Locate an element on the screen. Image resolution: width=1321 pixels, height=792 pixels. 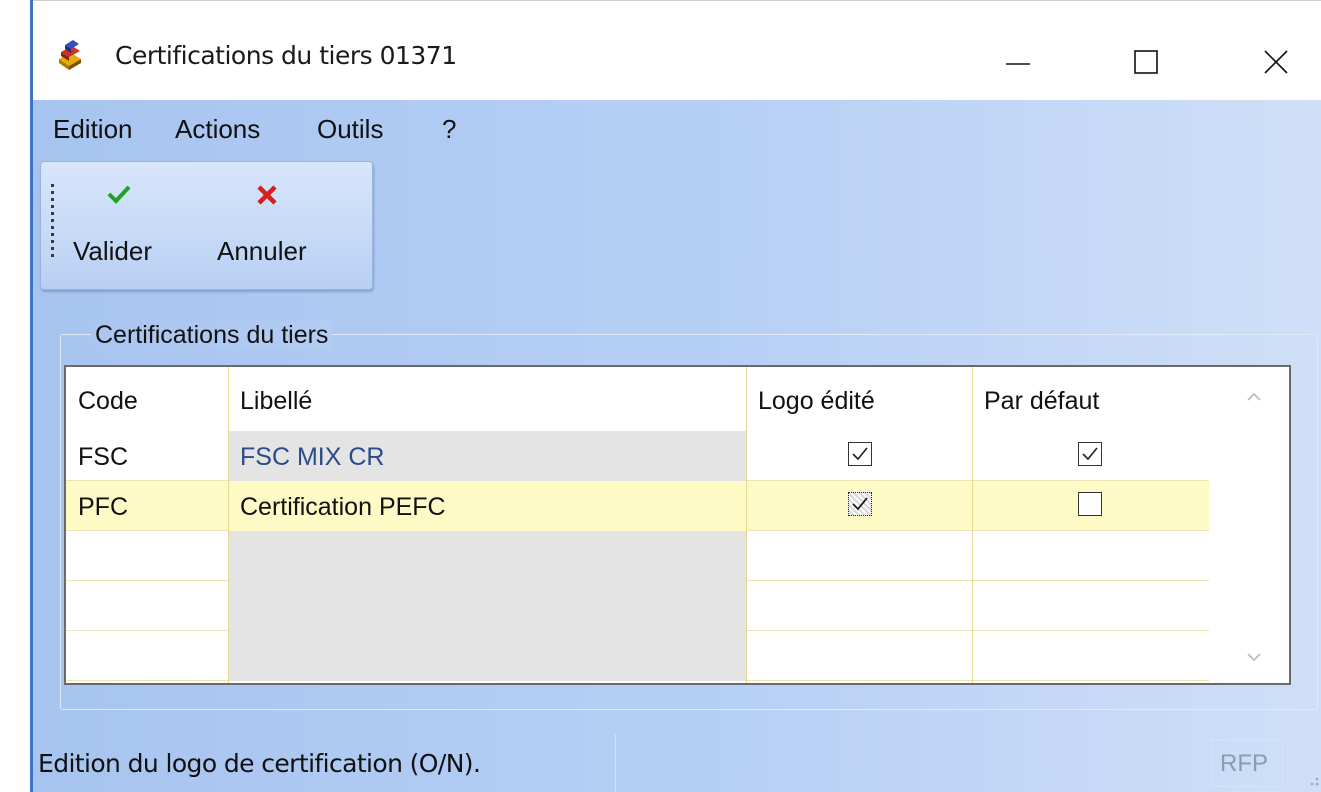
groupbox-title: Certifications du tiers is located at coordinates (212, 335).